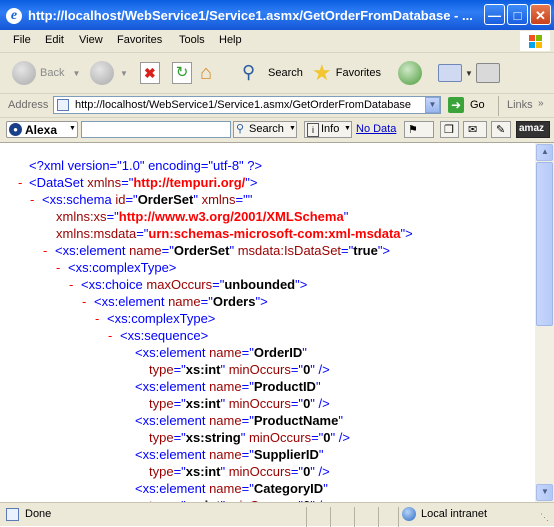 This screenshot has width=554, height=527. Describe the element at coordinates (175, 301) in the screenshot. I see `xml-line-element-orders: - <xs:element name="Orders">` at that location.